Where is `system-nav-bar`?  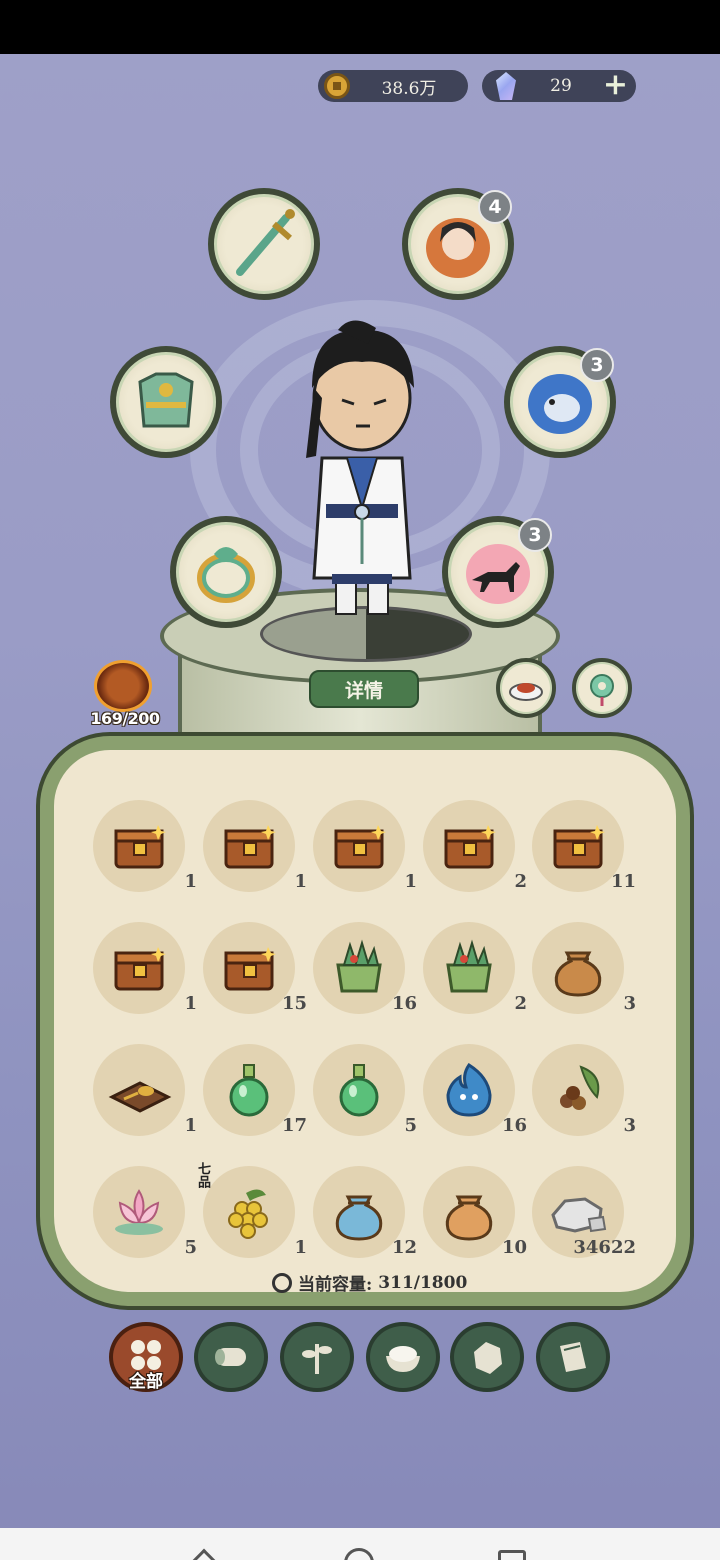 system-nav-bar is located at coordinates (360, 1544).